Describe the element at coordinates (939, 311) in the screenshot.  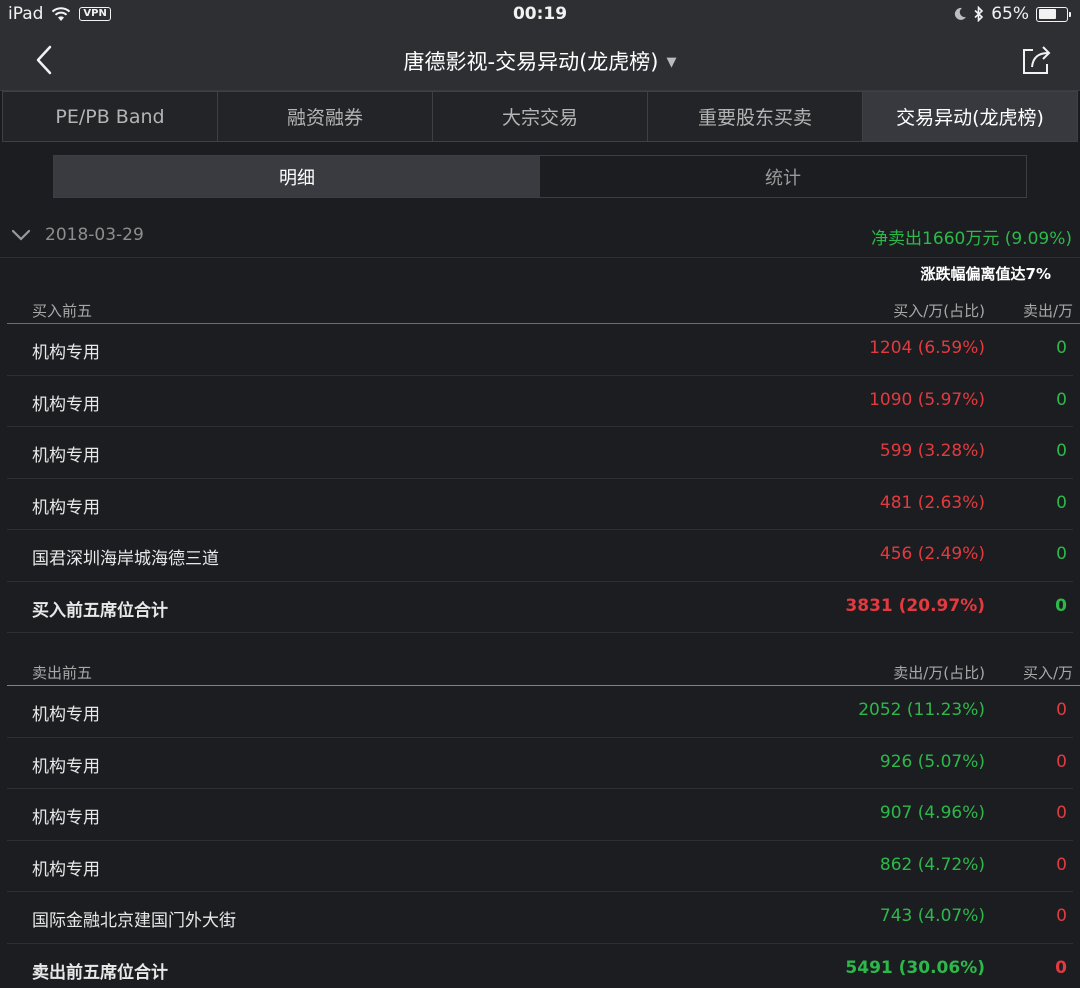
I see `buy-column-header: 买入/万(占比)` at that location.